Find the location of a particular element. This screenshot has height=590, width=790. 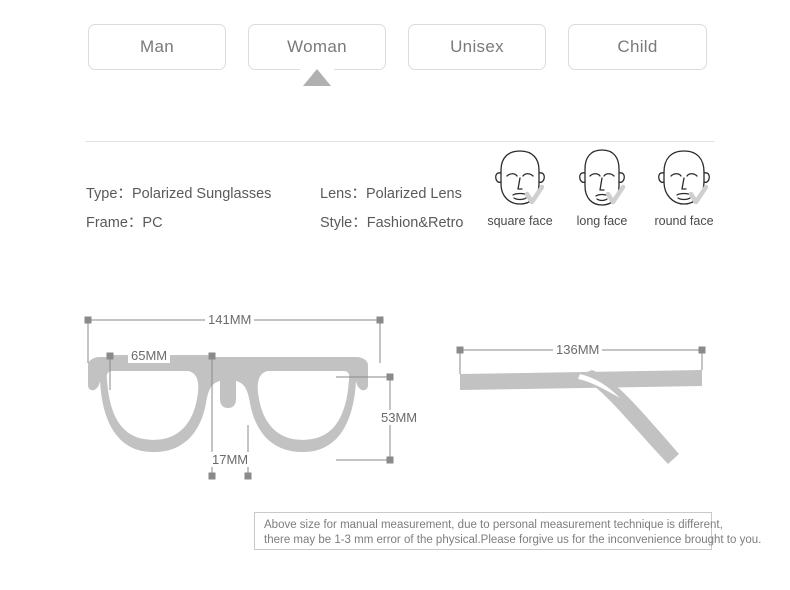

round-face-icon is located at coordinates (684, 179).